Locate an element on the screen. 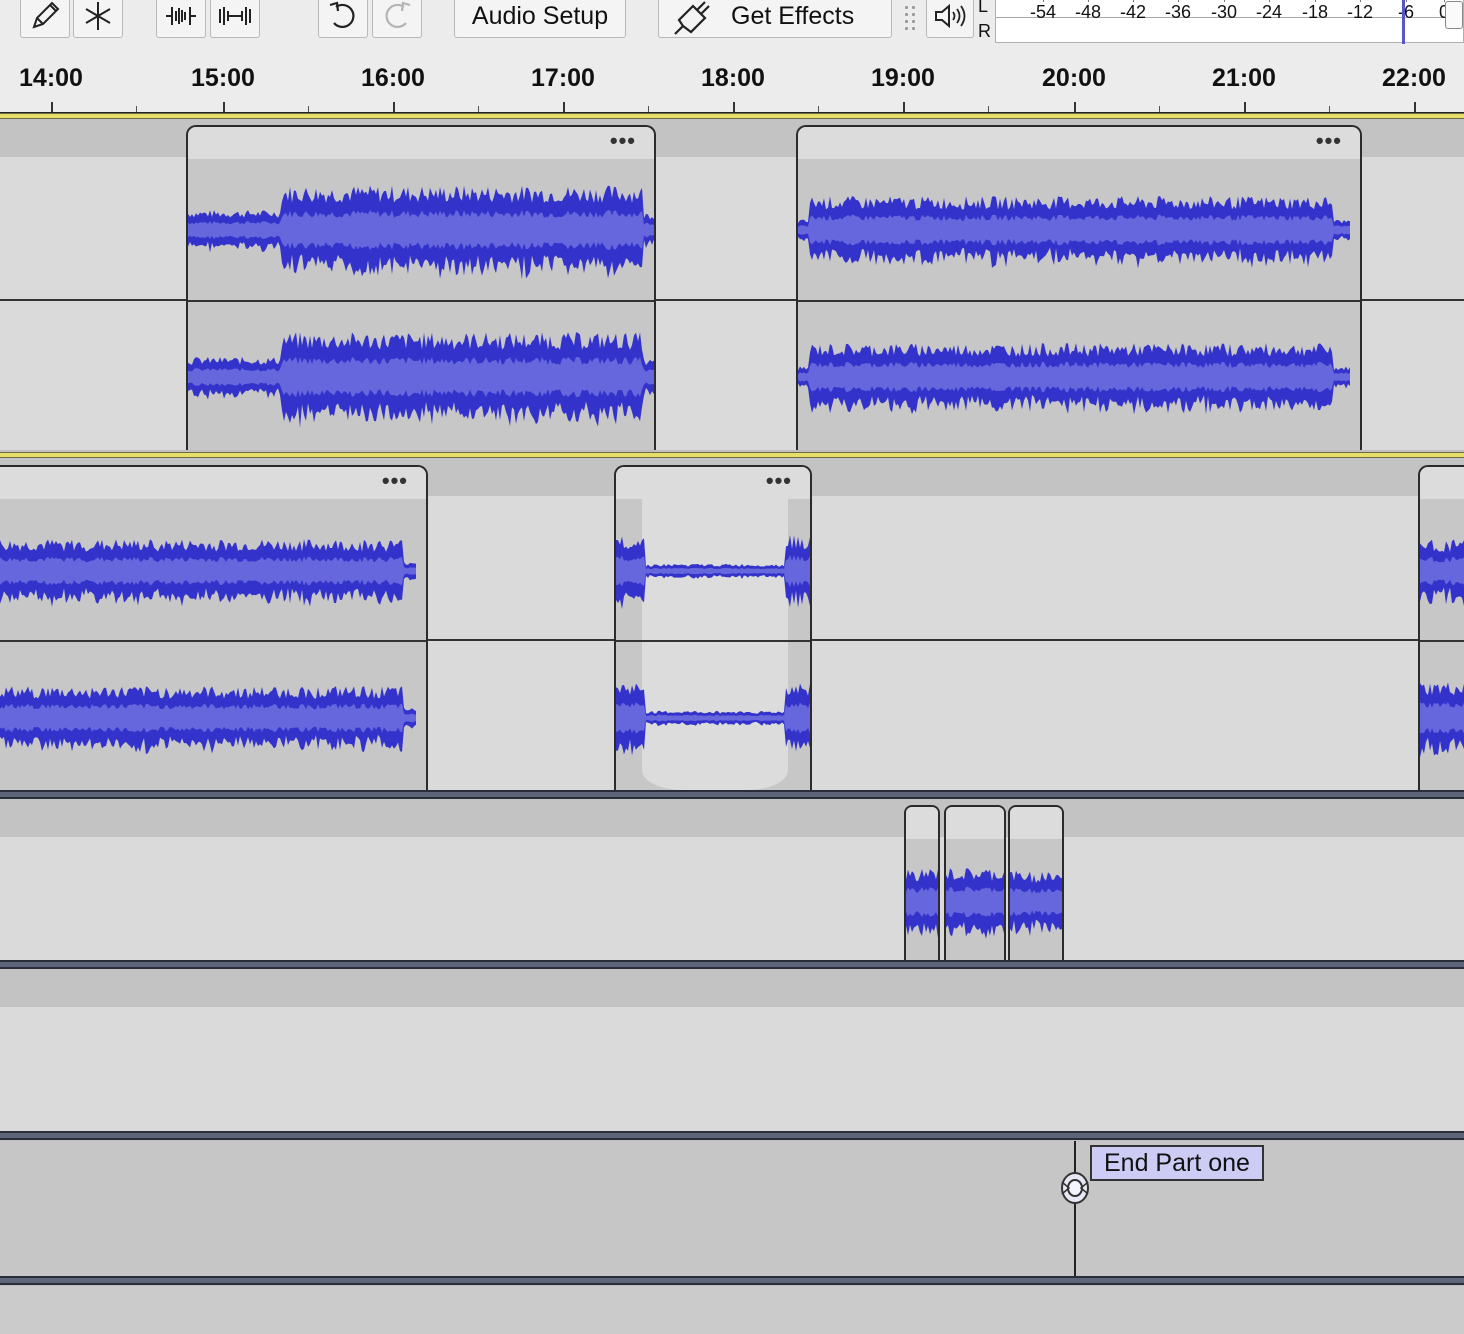 This screenshot has width=1464, height=1334. label-drag-handle is located at coordinates (1075, 1188).